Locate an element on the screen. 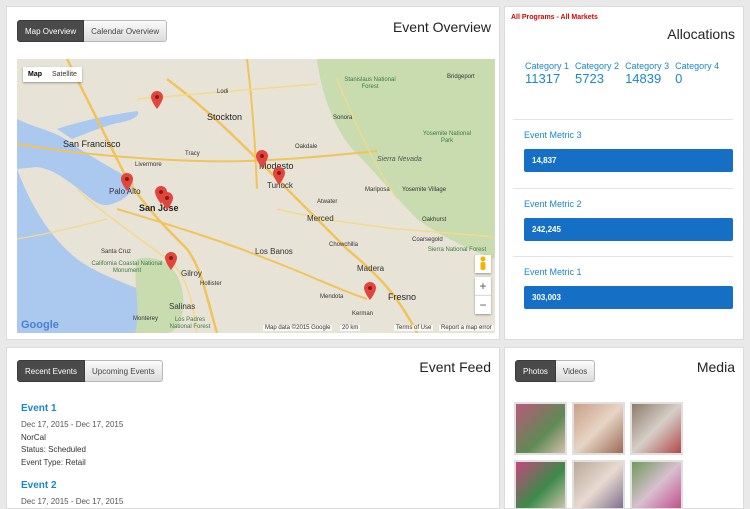  tab-videos: Videos is located at coordinates (575, 371).